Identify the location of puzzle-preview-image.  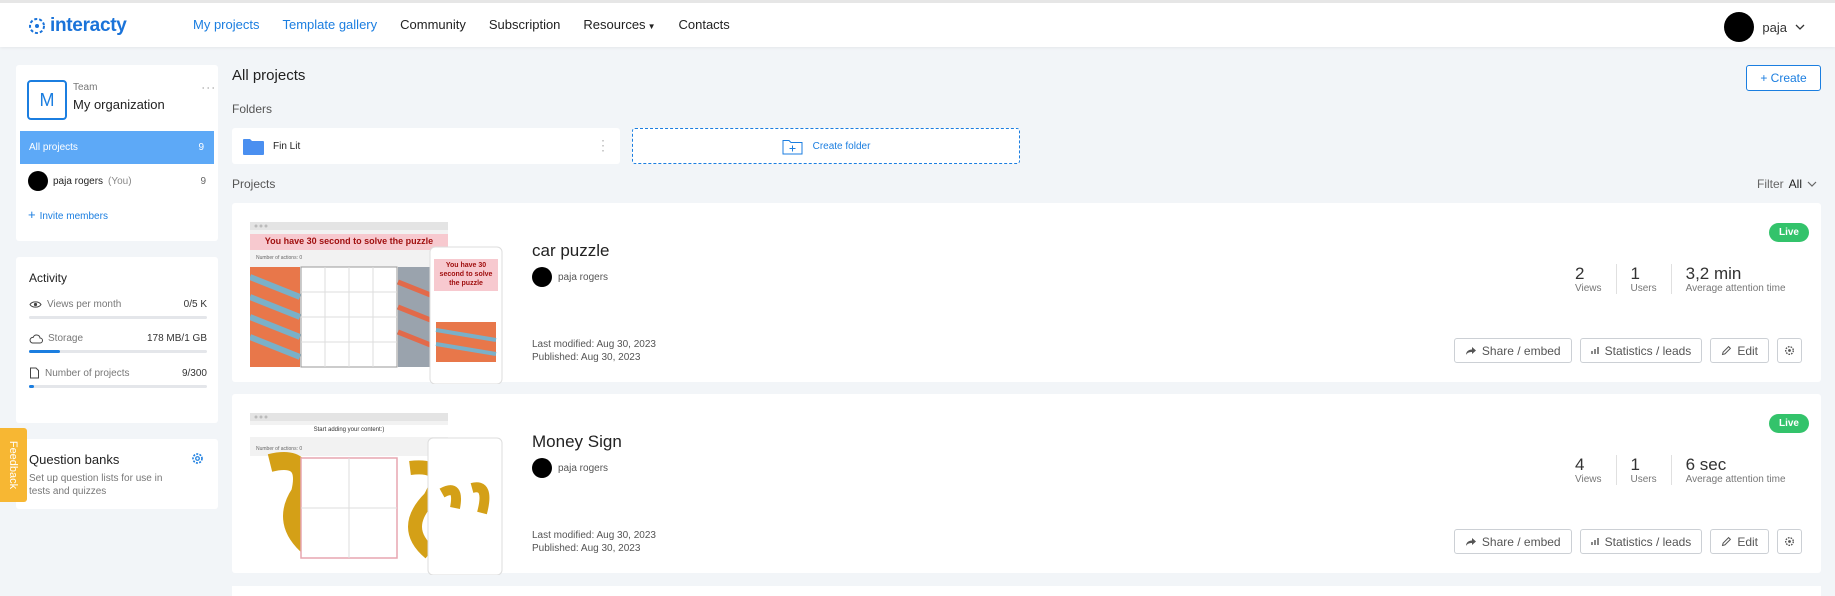
(375, 303).